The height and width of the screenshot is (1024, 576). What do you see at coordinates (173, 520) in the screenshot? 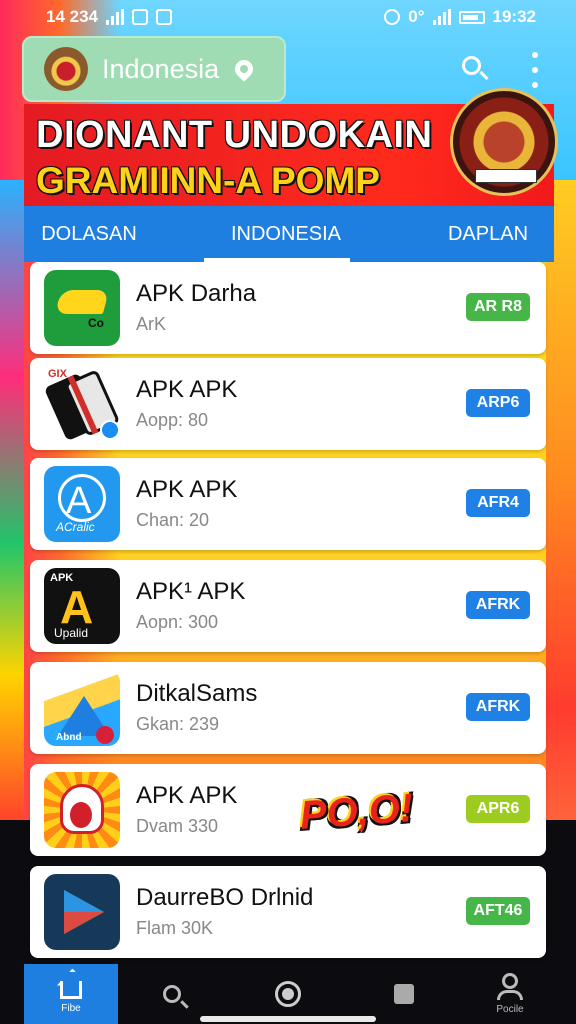
I see `app-subtitle: Chan: 20` at bounding box center [173, 520].